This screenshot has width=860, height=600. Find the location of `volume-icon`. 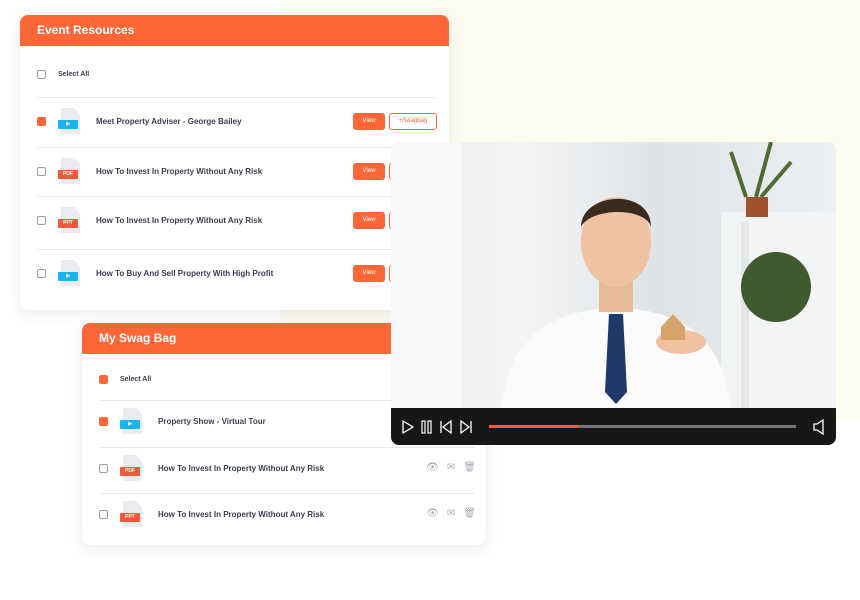

volume-icon is located at coordinates (819, 426).